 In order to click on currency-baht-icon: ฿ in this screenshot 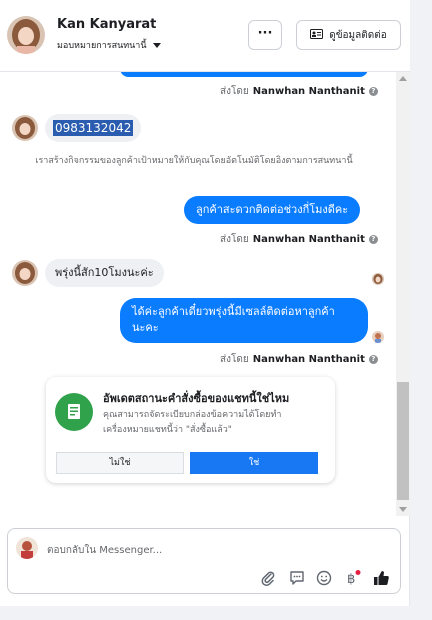, I will do `click(352, 578)`.